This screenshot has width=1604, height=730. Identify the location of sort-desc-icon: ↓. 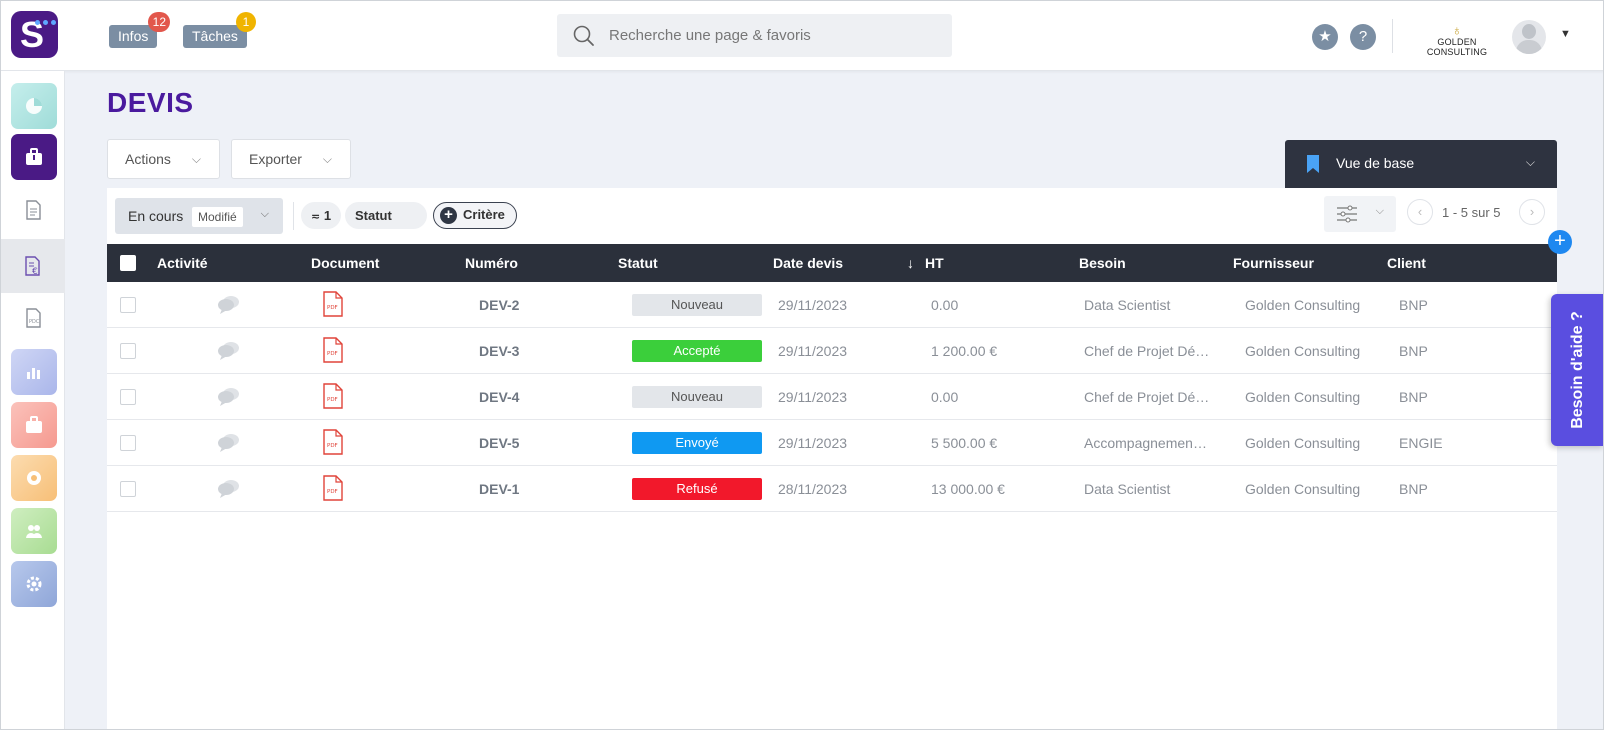
(910, 263).